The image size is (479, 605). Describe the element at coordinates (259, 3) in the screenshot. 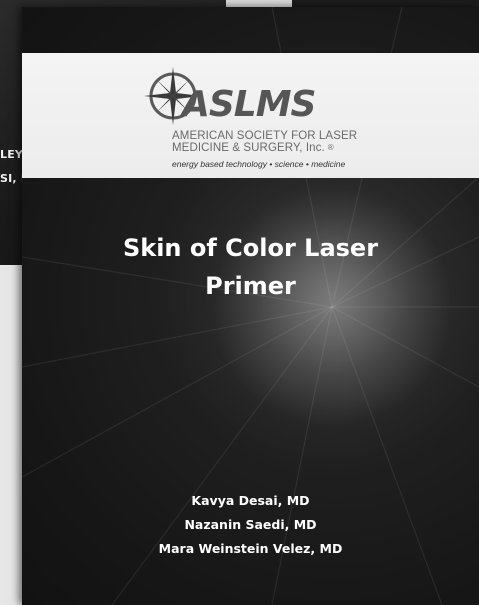

I see `background-gap` at that location.